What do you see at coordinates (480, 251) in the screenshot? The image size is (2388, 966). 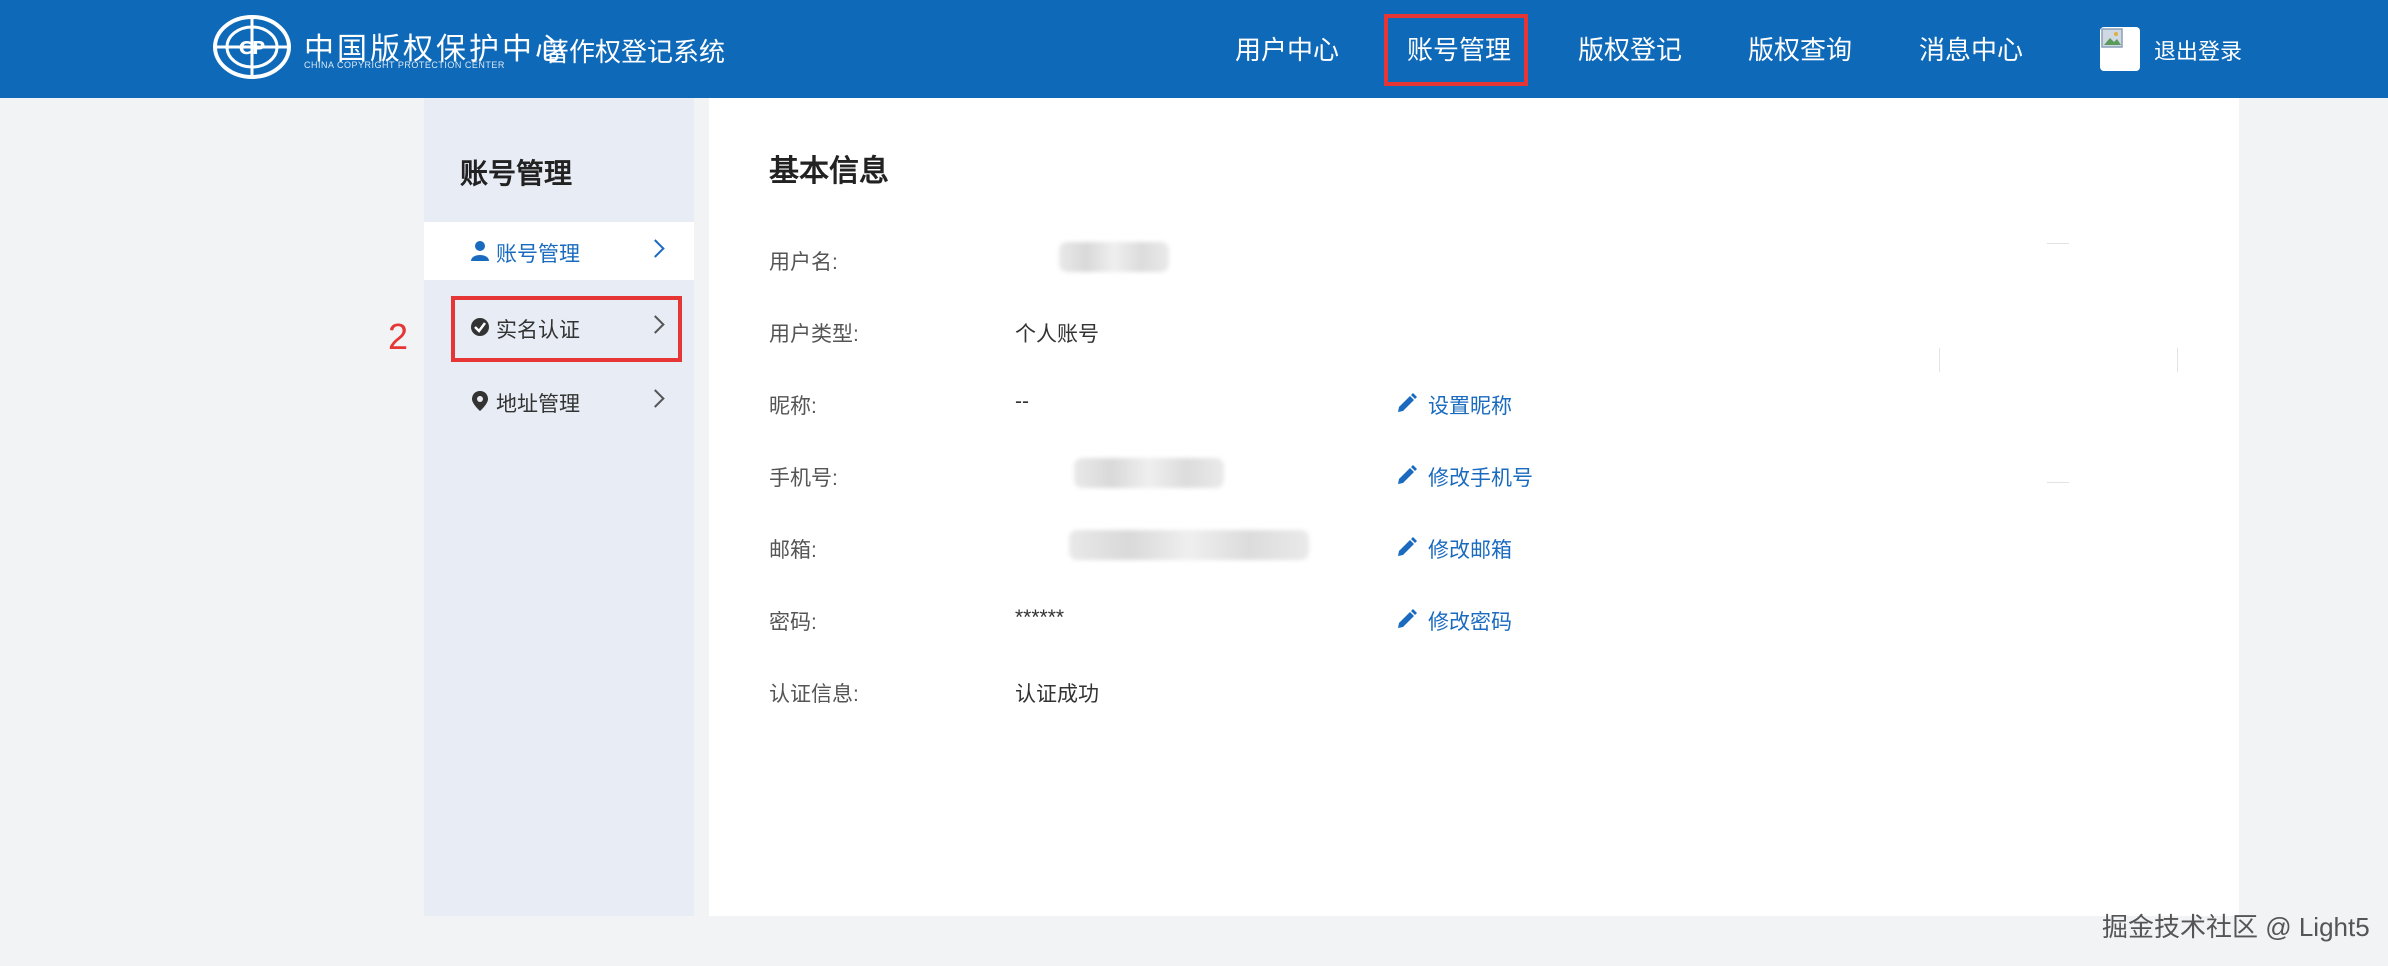 I see `user-icon` at bounding box center [480, 251].